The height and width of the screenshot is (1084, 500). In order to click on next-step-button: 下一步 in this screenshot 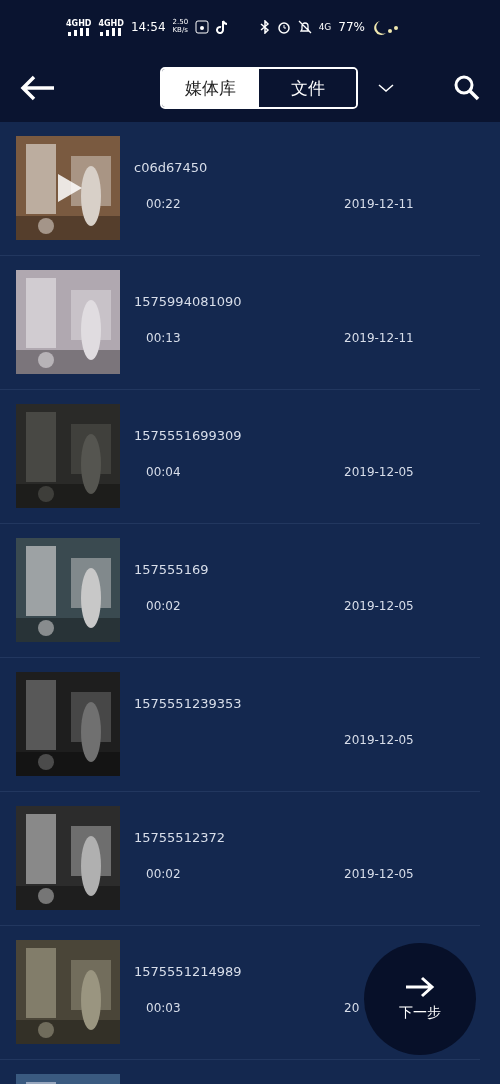, I will do `click(420, 999)`.